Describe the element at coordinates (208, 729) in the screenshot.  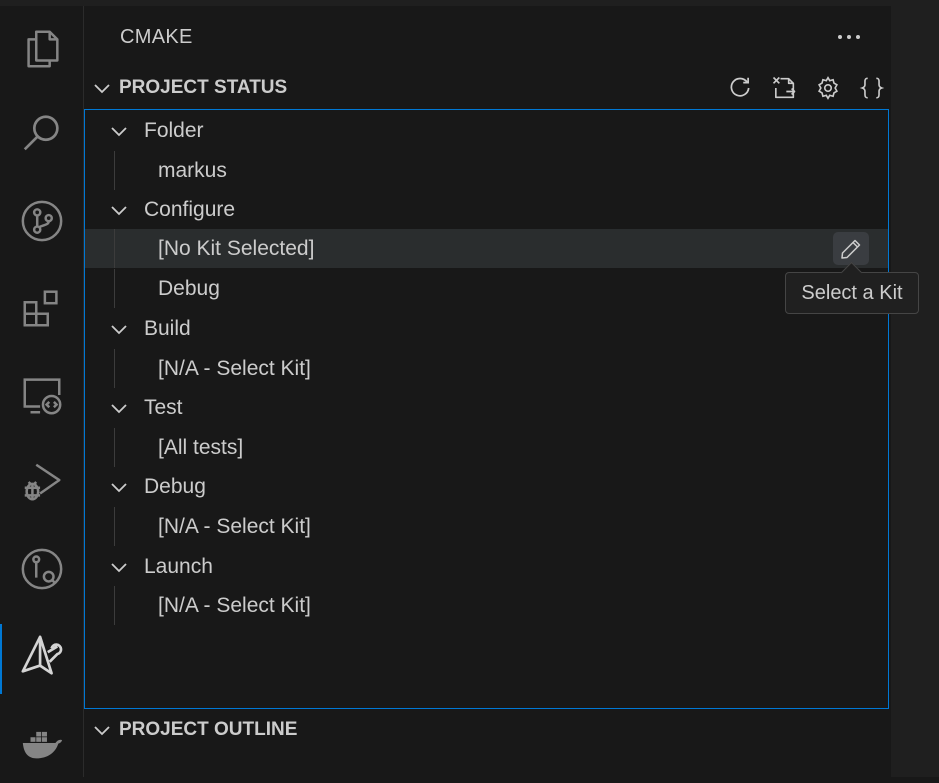
I see `project-outline-title: PROJECT OUTLINE` at that location.